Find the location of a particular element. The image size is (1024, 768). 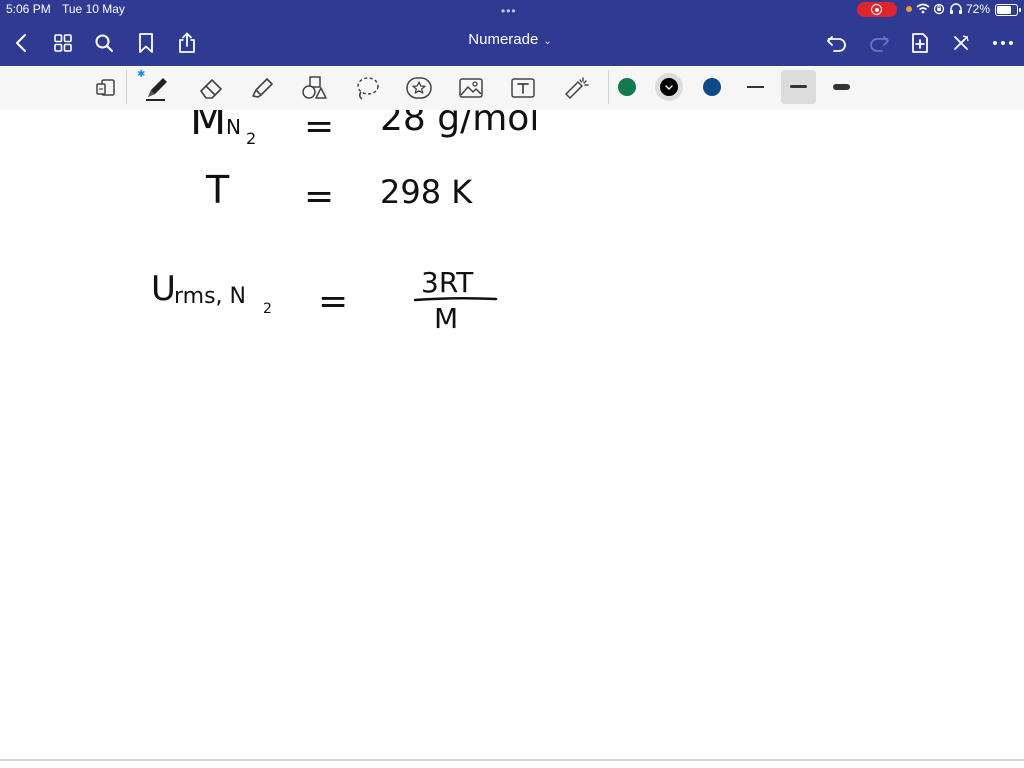

equation-temperature: T = 298 K is located at coordinates (339, 192).